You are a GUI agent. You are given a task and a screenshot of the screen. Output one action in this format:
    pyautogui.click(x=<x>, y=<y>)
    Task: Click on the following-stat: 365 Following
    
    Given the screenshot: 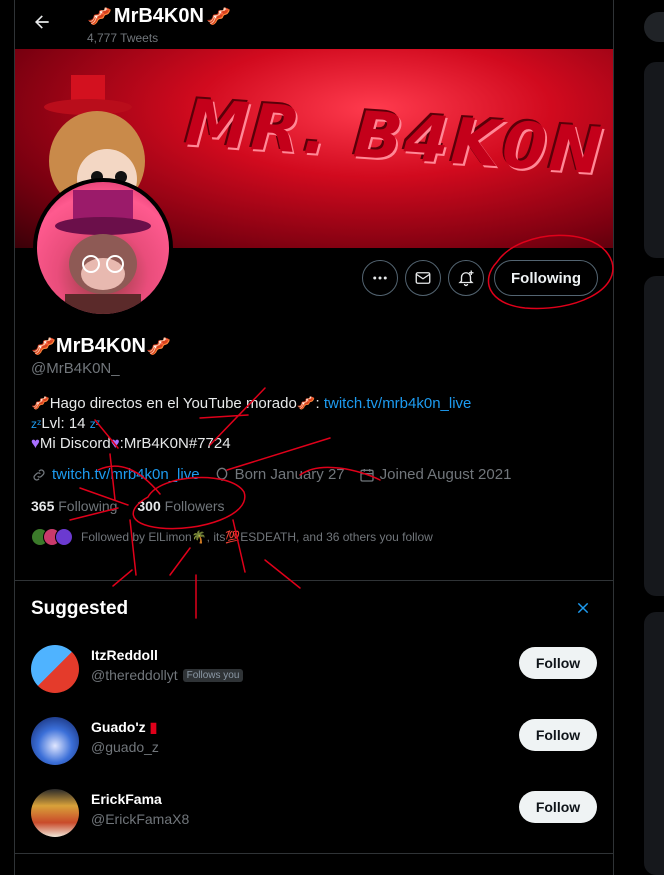 What is the action you would take?
    pyautogui.click(x=74, y=506)
    